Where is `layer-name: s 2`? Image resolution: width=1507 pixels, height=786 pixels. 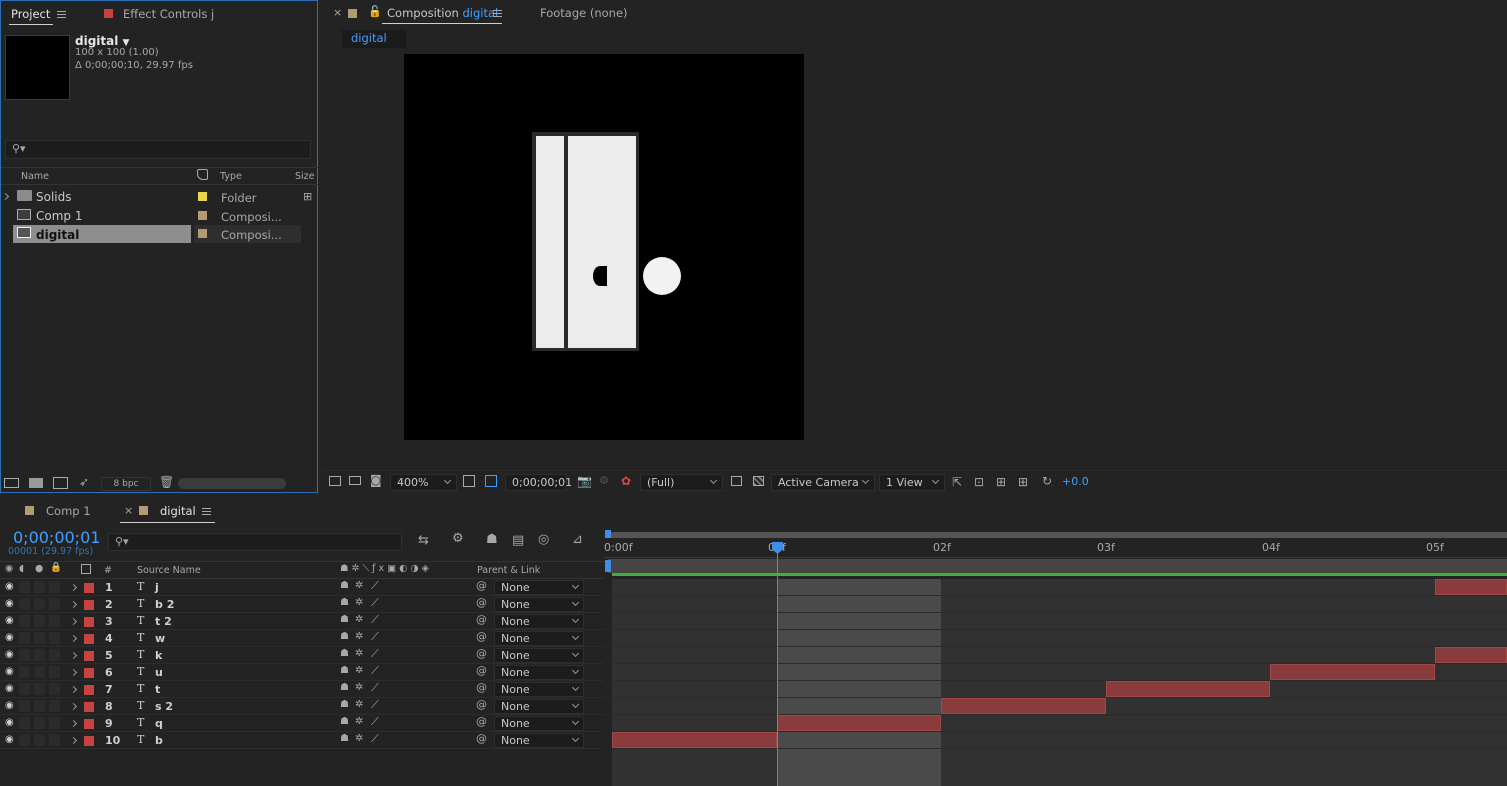 layer-name: s 2 is located at coordinates (164, 706).